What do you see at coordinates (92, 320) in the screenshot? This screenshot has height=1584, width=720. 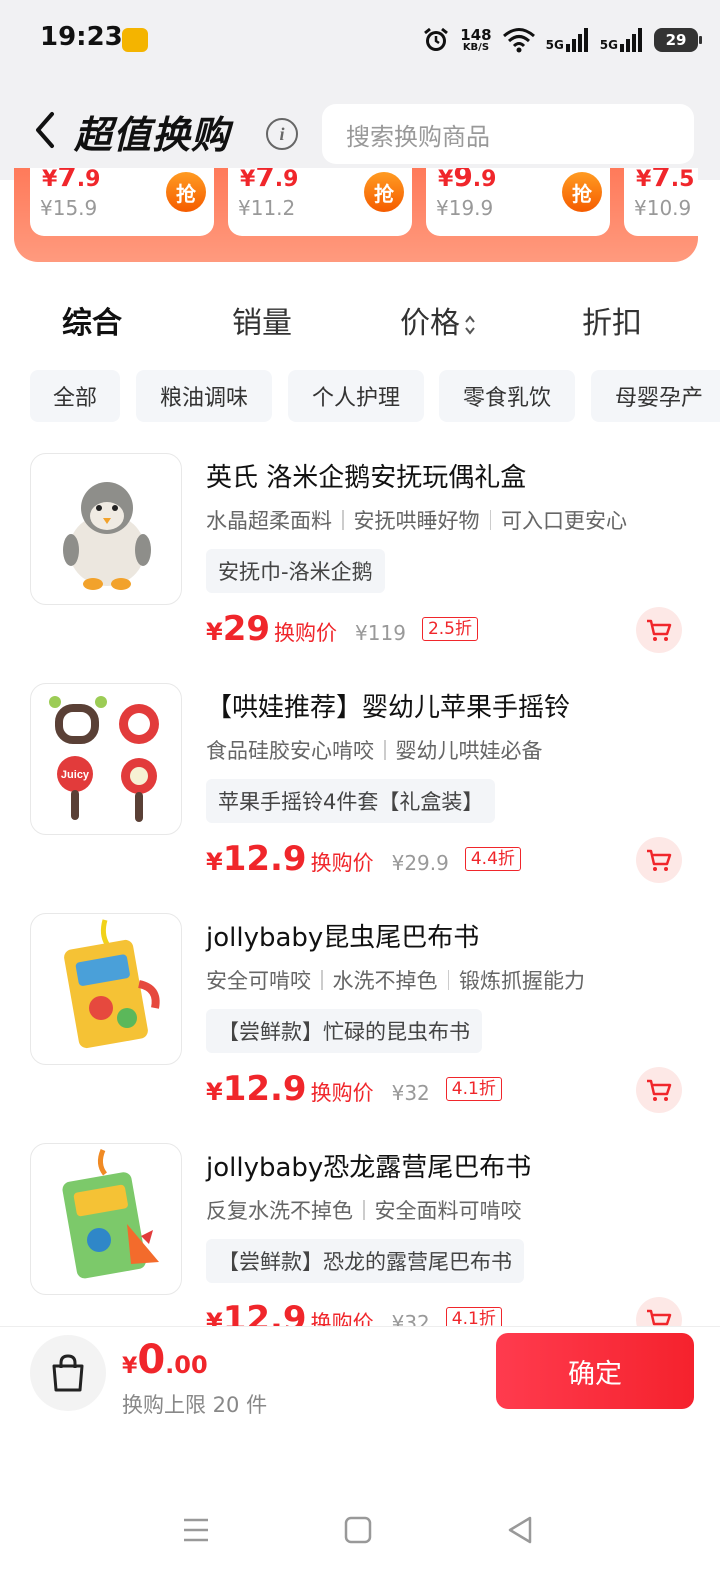 I see `tab-comprehensive: 综合` at bounding box center [92, 320].